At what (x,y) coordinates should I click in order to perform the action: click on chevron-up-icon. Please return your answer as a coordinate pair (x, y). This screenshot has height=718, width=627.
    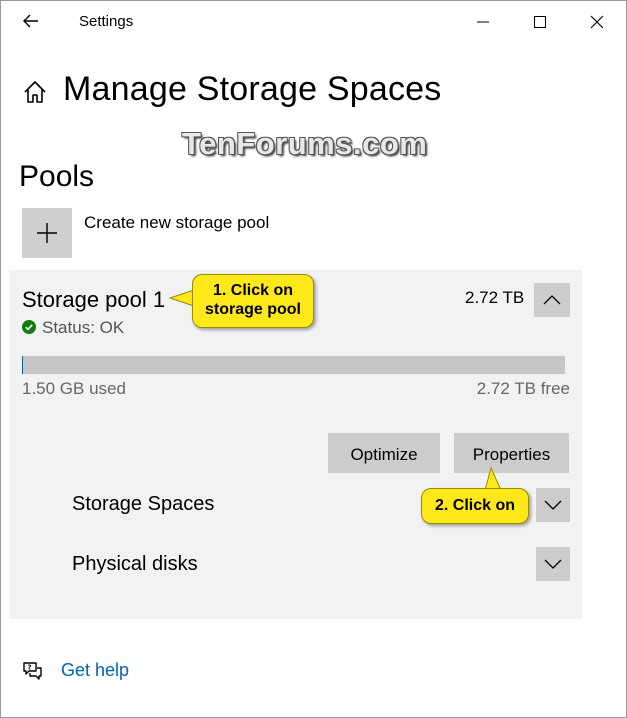
    Looking at the image, I should click on (552, 300).